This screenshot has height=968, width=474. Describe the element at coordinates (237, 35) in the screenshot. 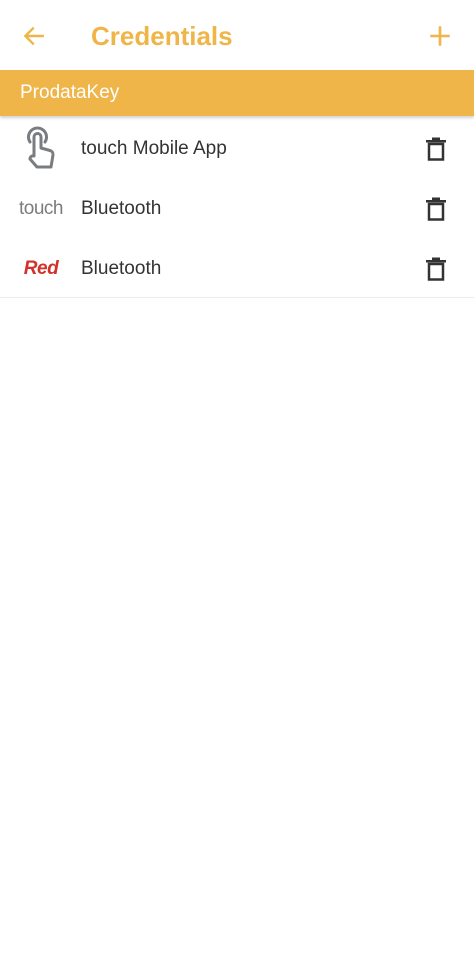

I see `app-bar: Credentials` at that location.